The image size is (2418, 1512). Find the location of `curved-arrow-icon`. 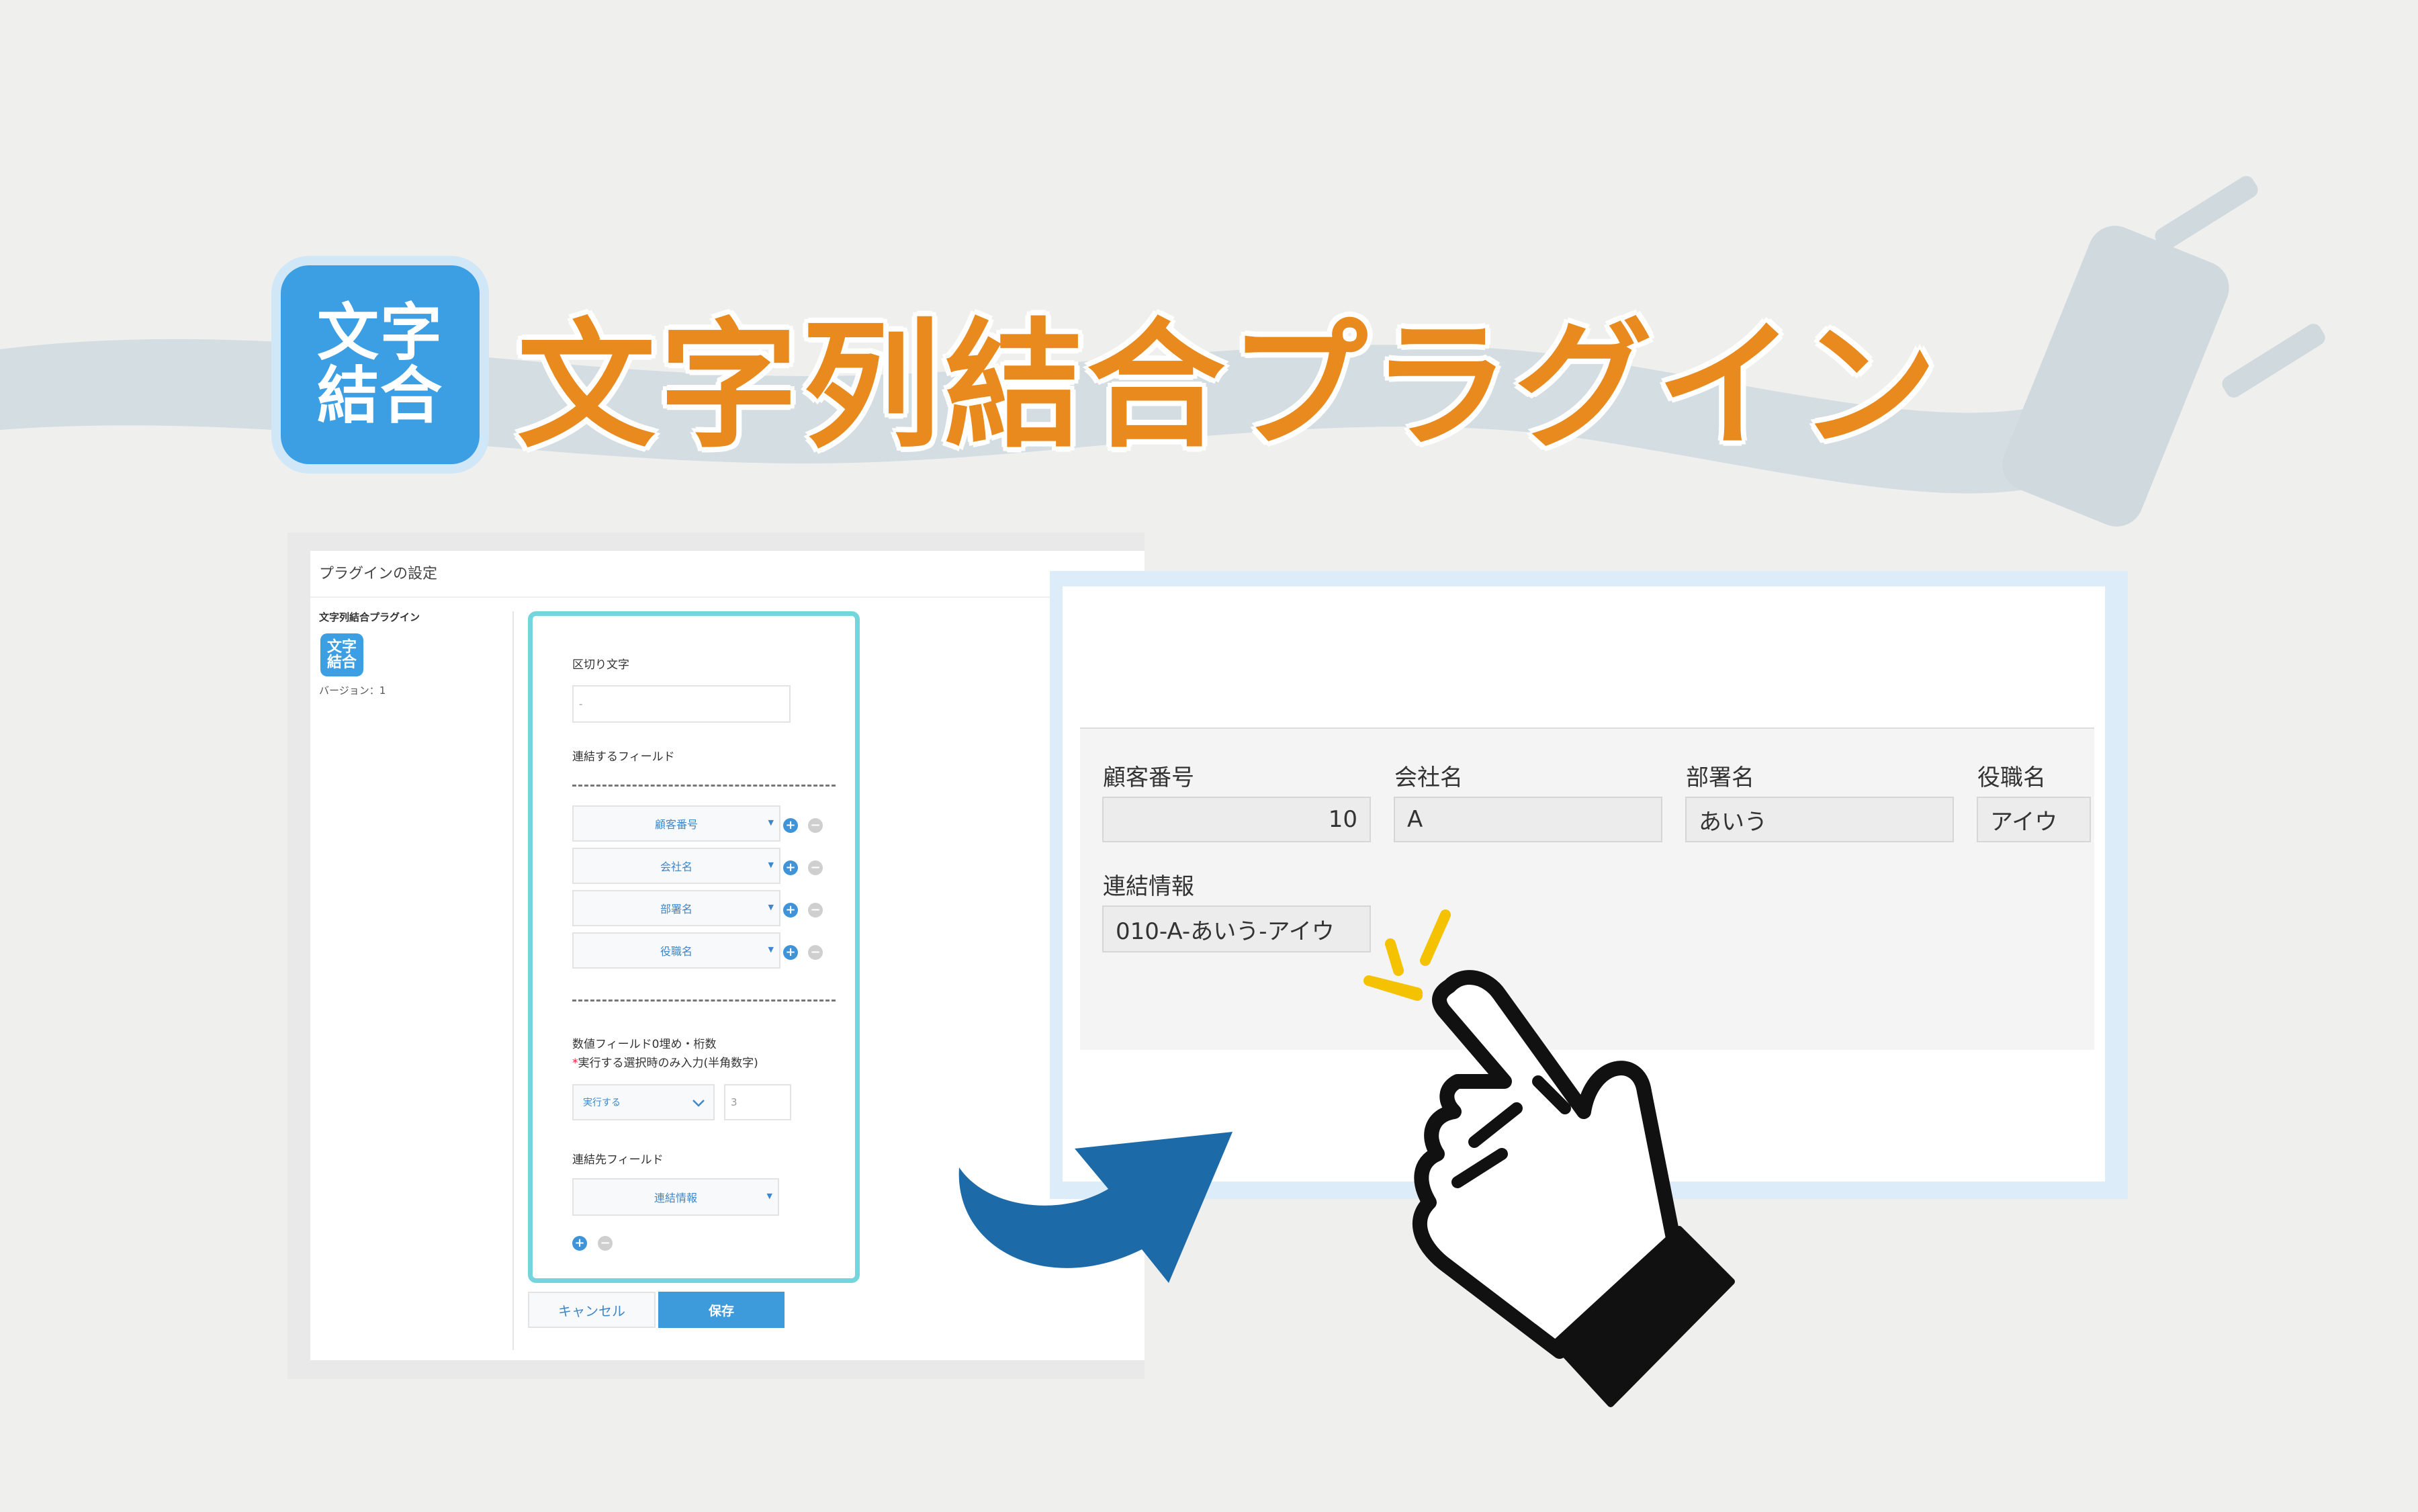

curved-arrow-icon is located at coordinates (1095, 1207).